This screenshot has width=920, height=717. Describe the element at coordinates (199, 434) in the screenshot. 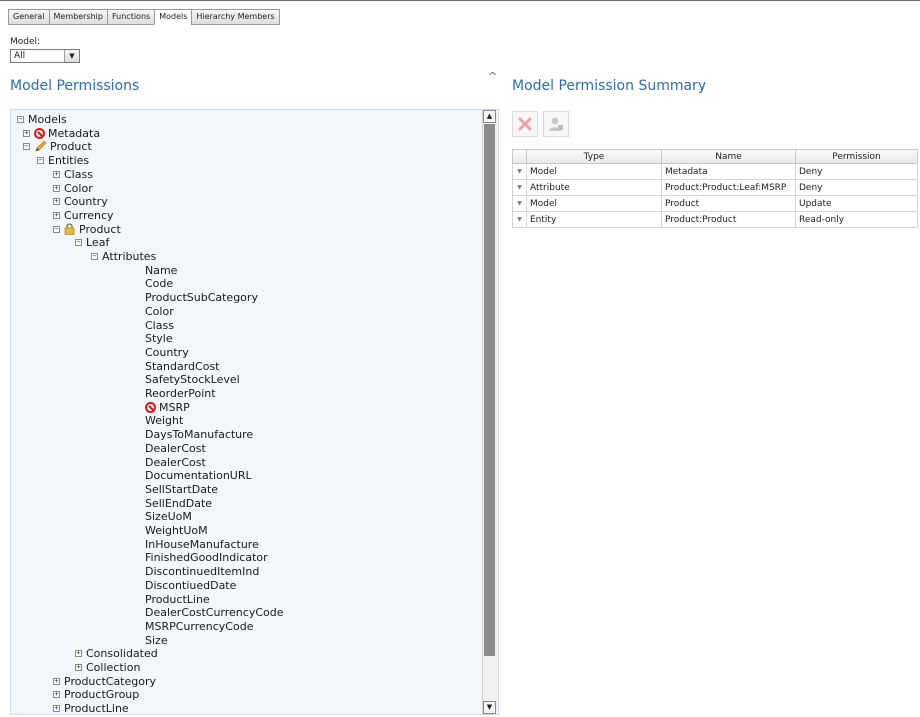

I see `tree-node: DaysToManufacture` at that location.